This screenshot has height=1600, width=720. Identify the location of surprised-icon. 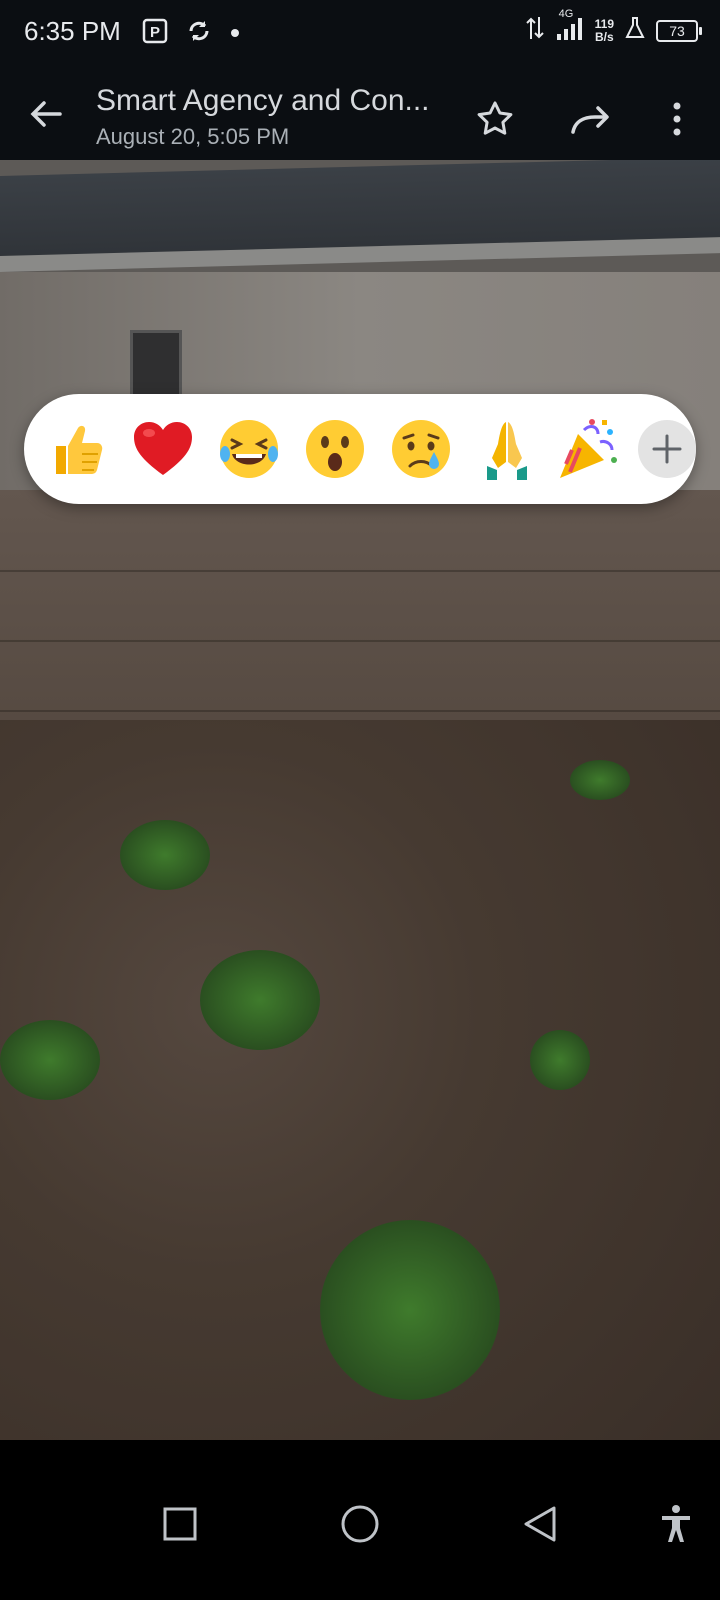
(335, 449).